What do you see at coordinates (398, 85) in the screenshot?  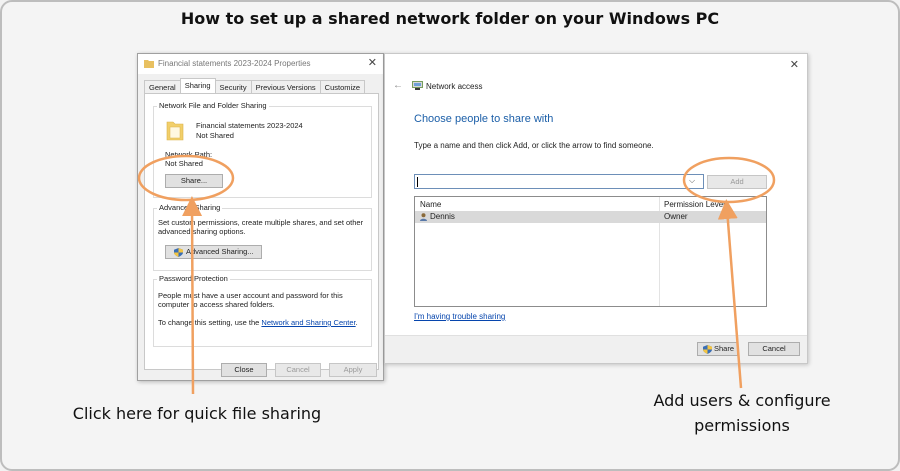 I see `back-arrow-icon: ←` at bounding box center [398, 85].